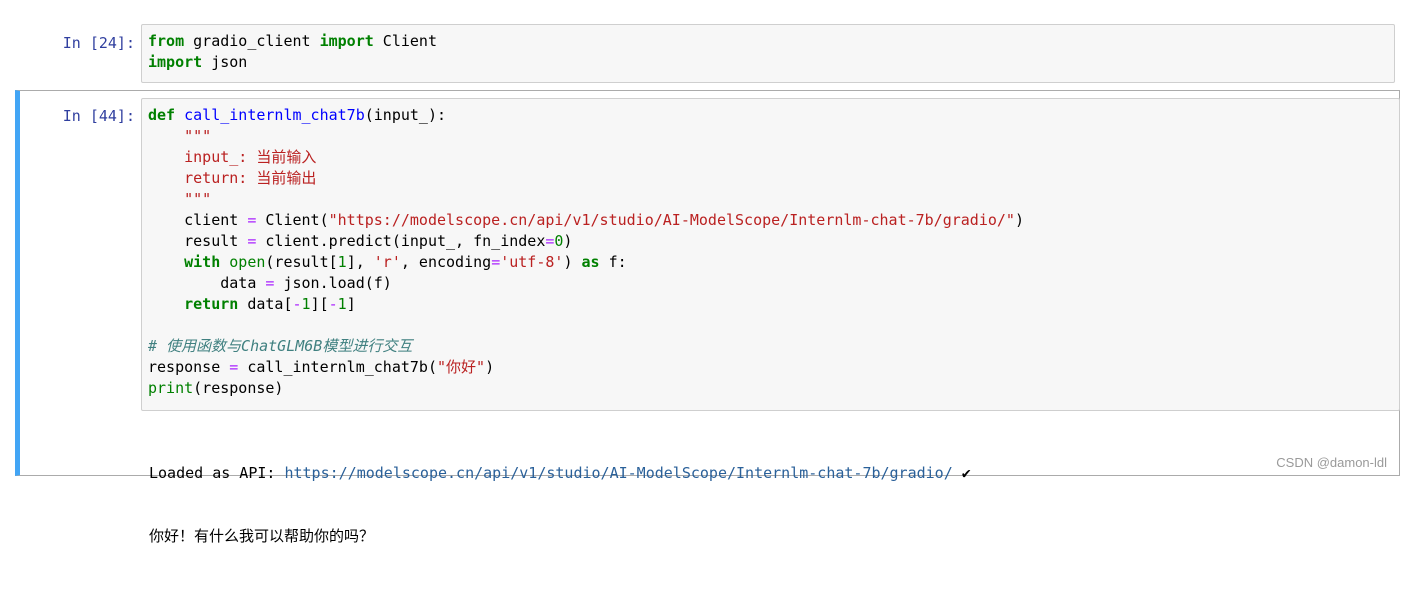 The height and width of the screenshot is (589, 1407). What do you see at coordinates (590, 262) in the screenshot?
I see `code-token: as` at bounding box center [590, 262].